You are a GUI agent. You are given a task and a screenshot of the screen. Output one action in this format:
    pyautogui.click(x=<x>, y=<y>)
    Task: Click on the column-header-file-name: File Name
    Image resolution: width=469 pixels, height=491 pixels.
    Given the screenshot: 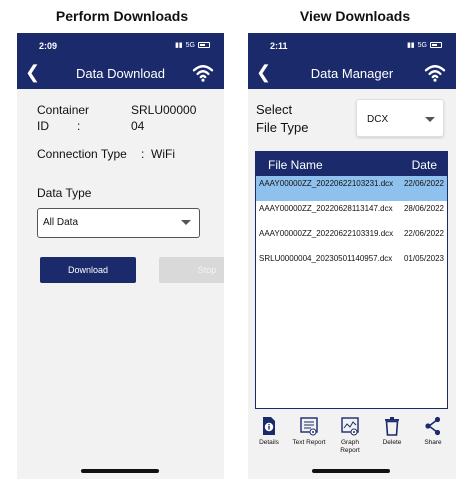 What is the action you would take?
    pyautogui.click(x=295, y=165)
    